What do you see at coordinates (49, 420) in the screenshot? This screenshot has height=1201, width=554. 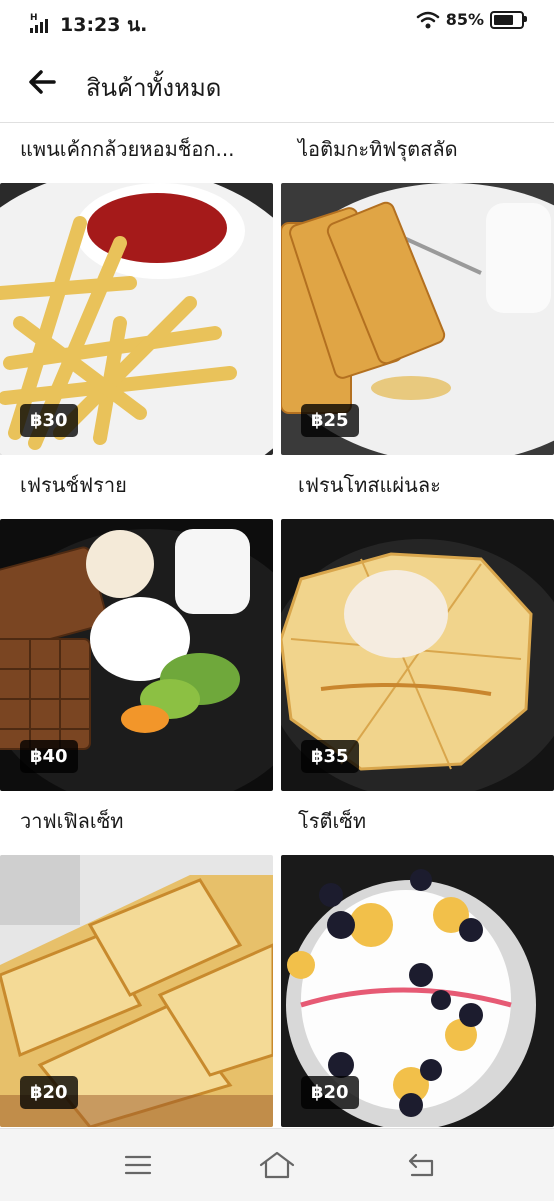 I see `price-badge: ฿30` at bounding box center [49, 420].